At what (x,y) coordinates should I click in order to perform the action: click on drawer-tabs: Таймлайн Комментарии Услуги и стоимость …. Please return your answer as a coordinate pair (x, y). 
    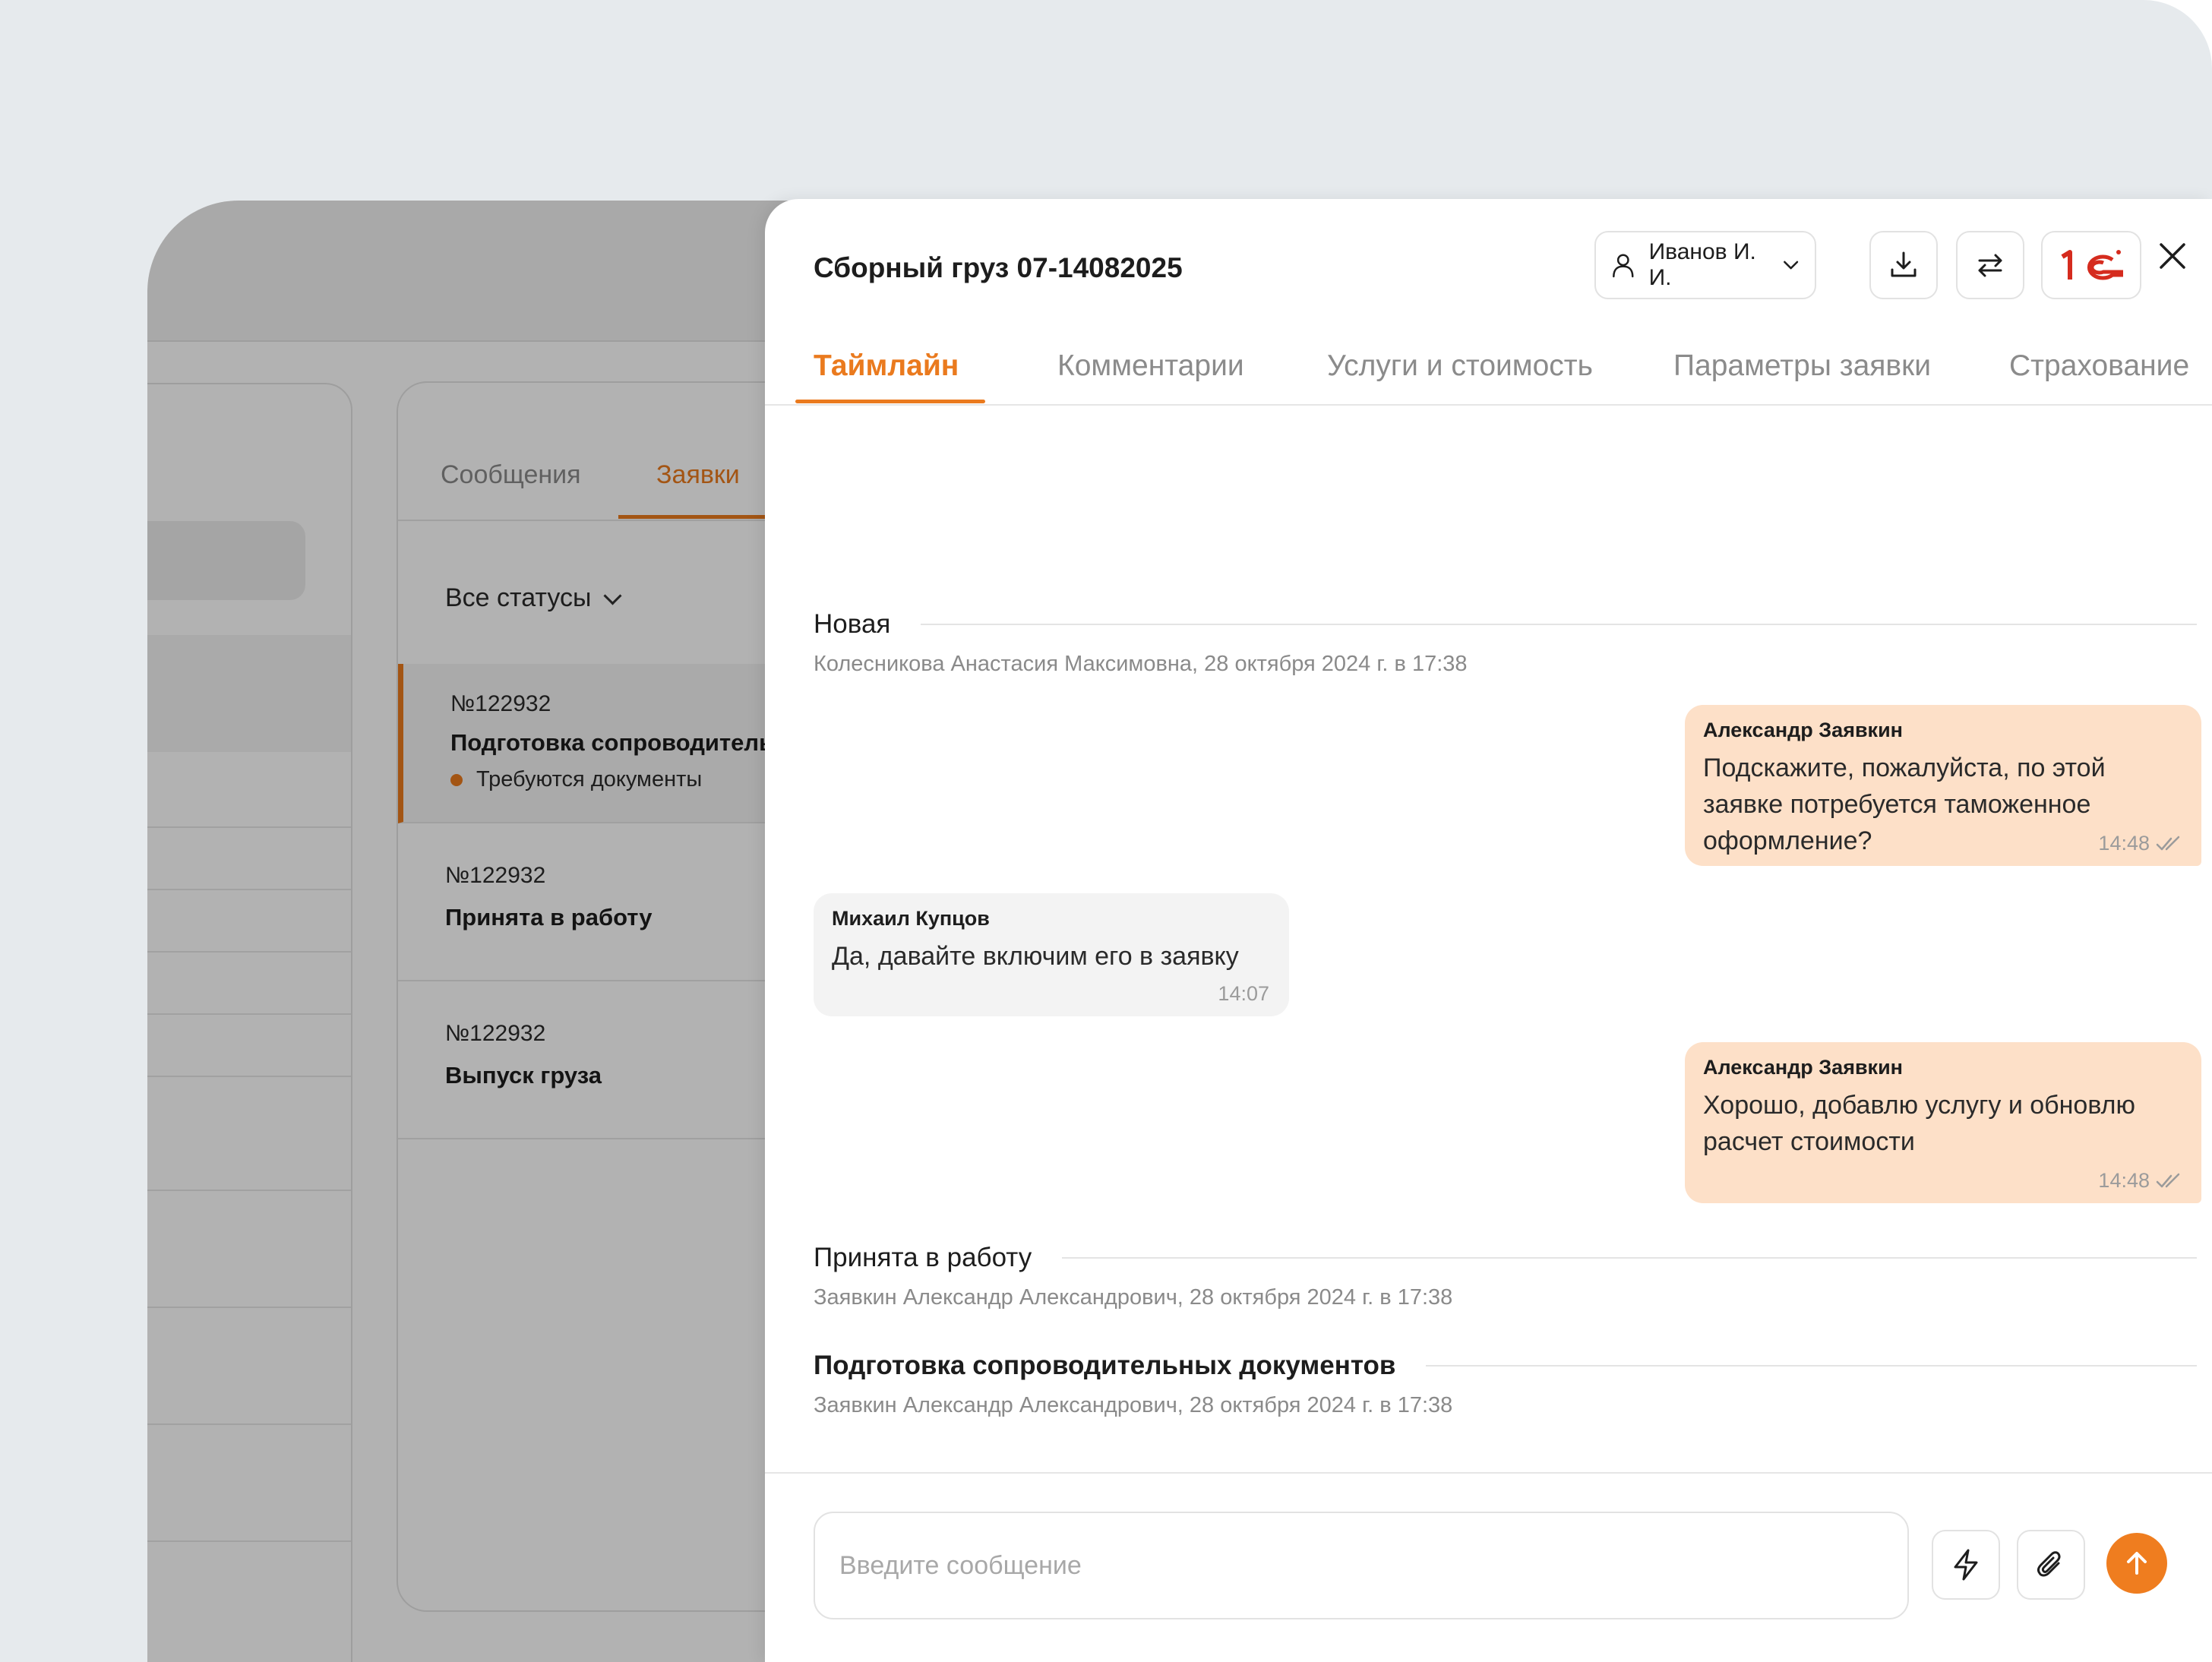
    Looking at the image, I should click on (1488, 367).